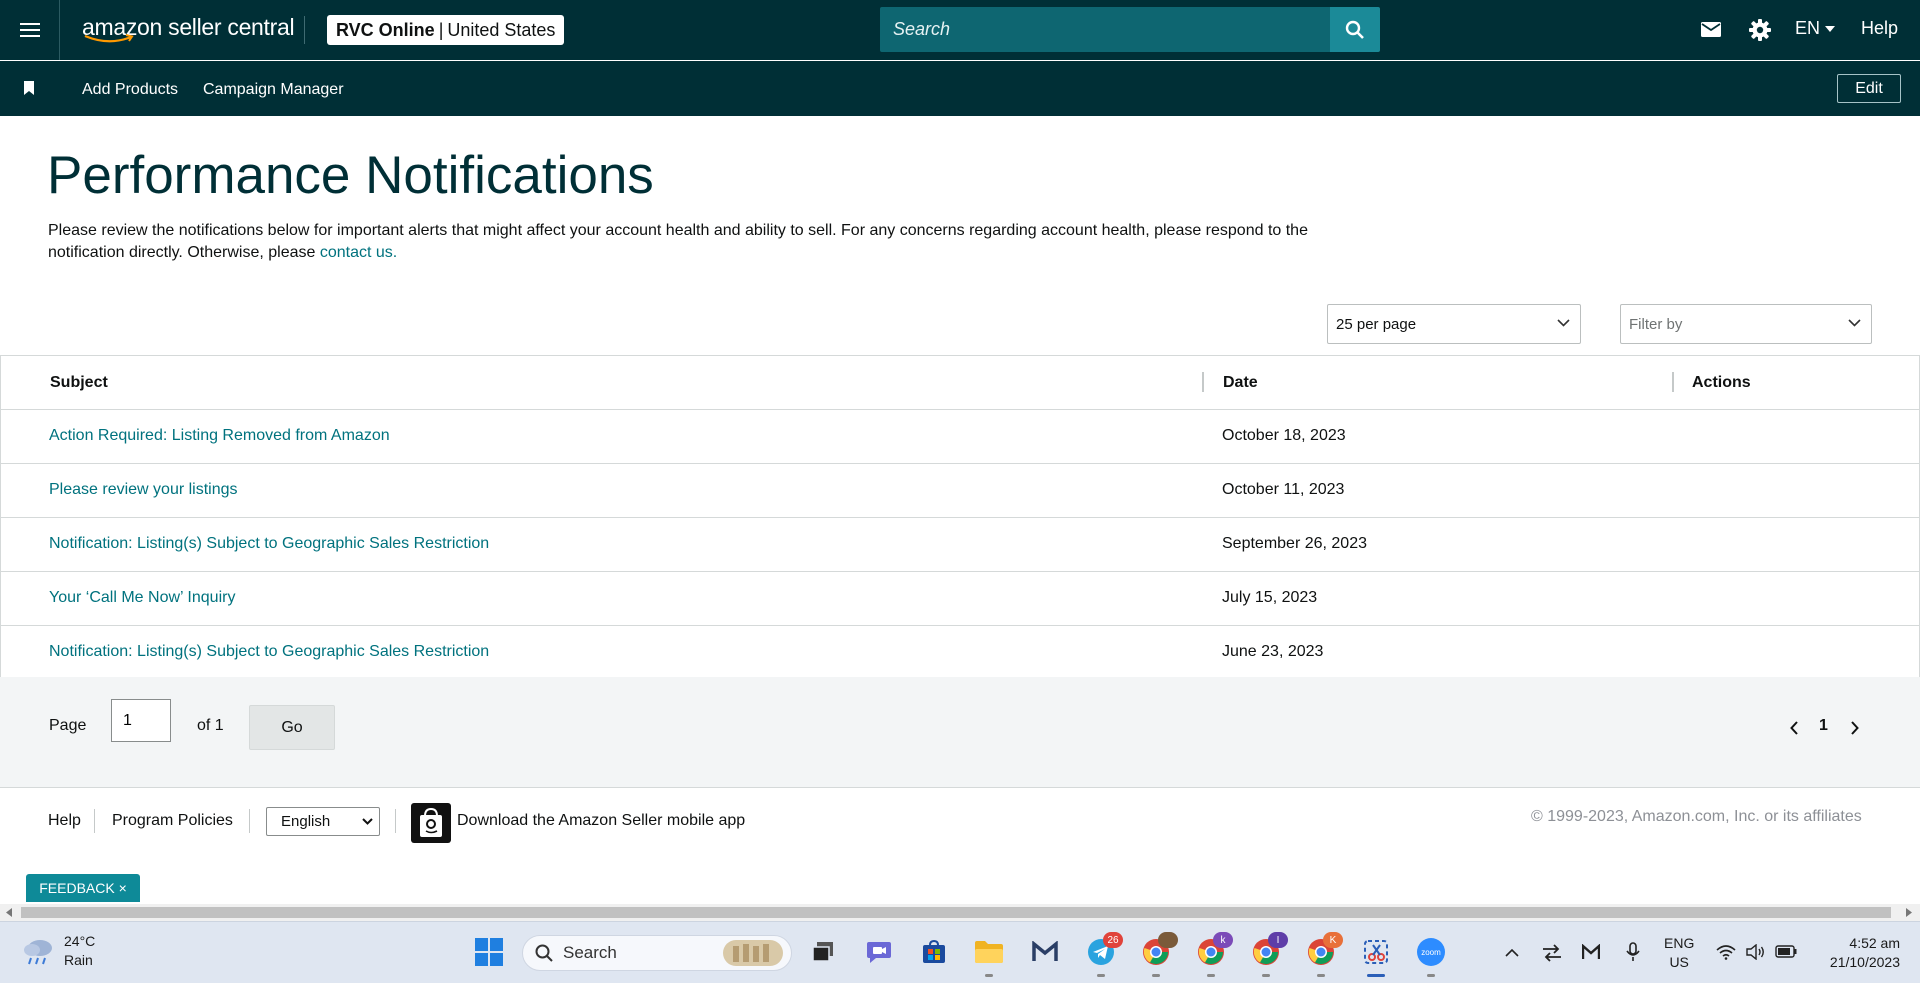  What do you see at coordinates (879, 952) in the screenshot?
I see `teams-chat-button` at bounding box center [879, 952].